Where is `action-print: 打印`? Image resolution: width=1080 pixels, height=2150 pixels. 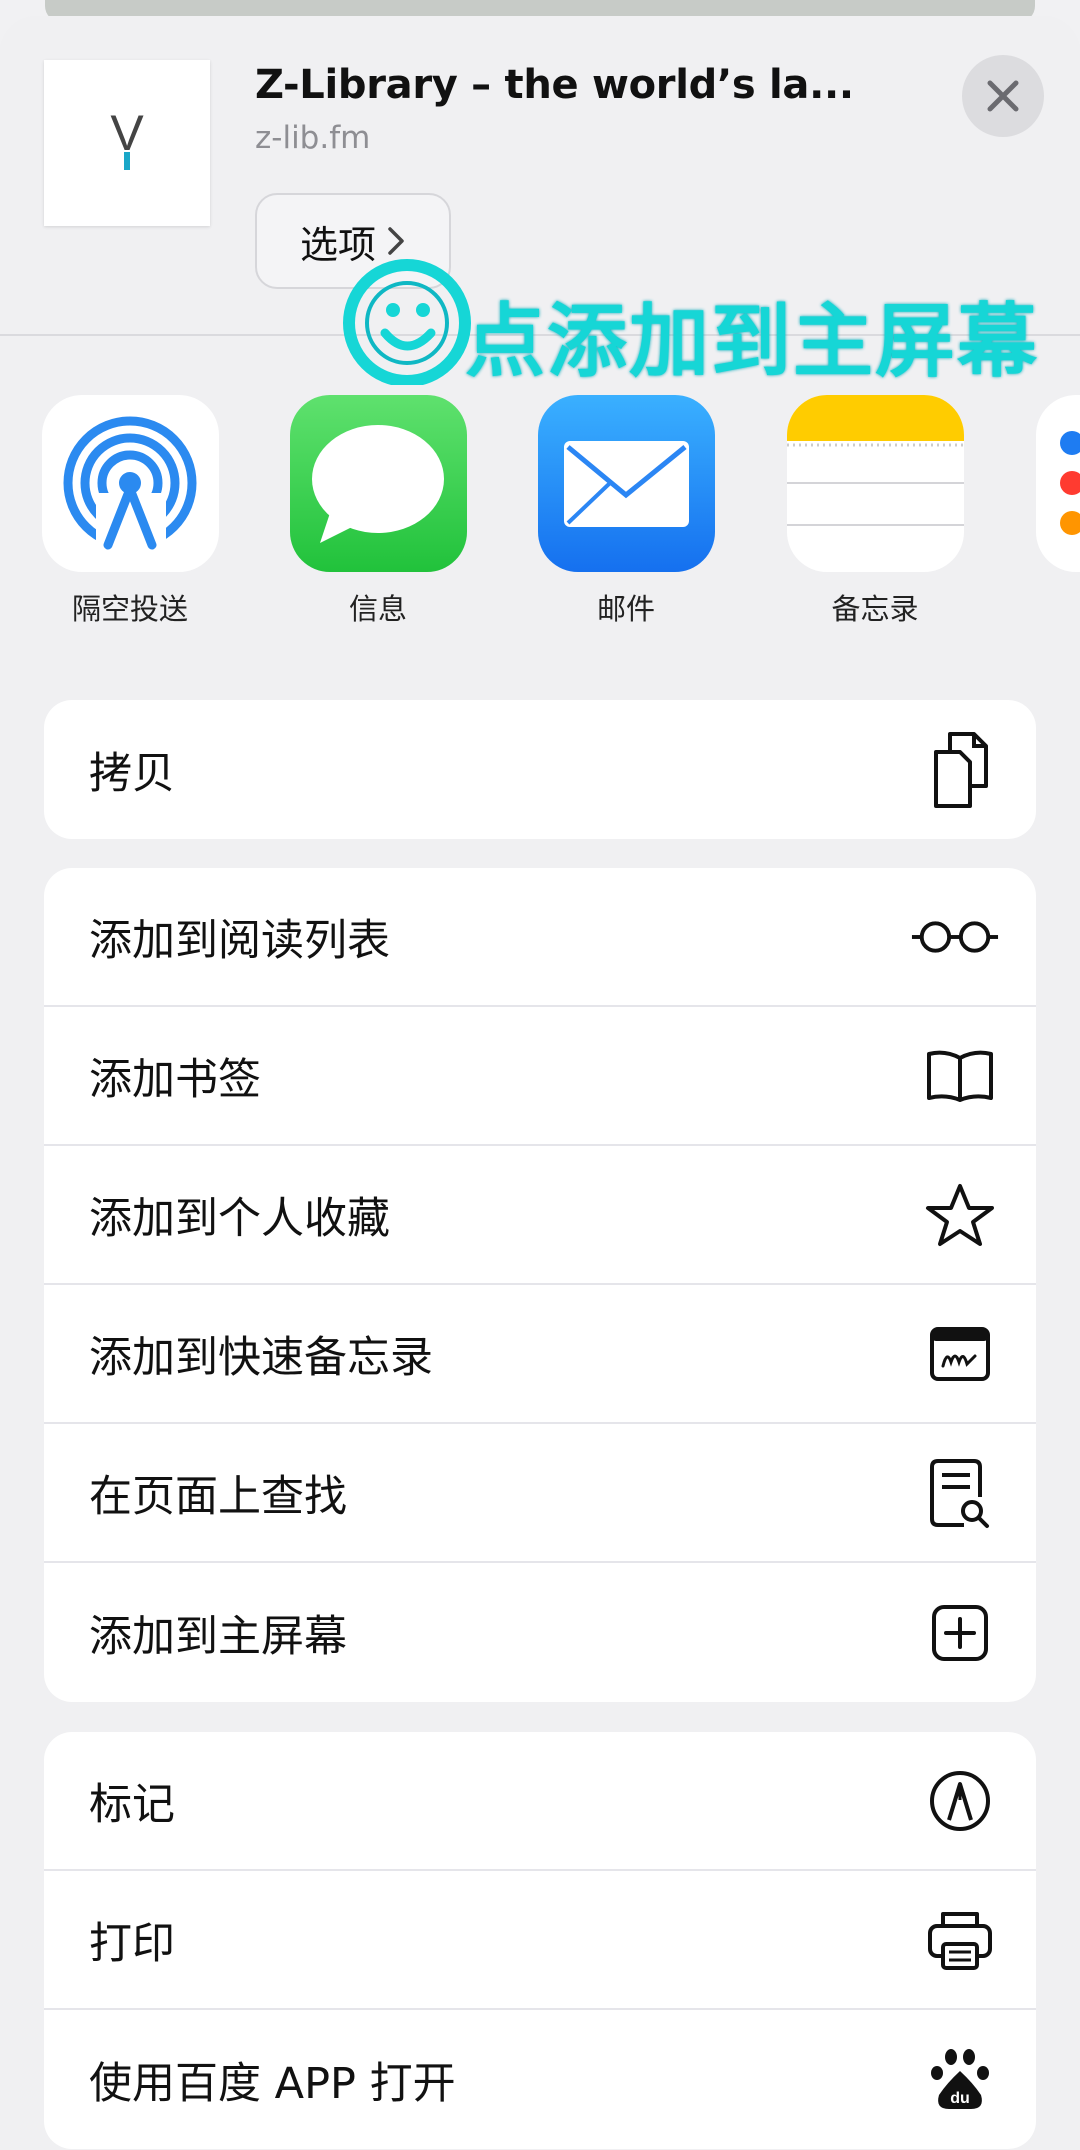
action-print: 打印 is located at coordinates (540, 1940).